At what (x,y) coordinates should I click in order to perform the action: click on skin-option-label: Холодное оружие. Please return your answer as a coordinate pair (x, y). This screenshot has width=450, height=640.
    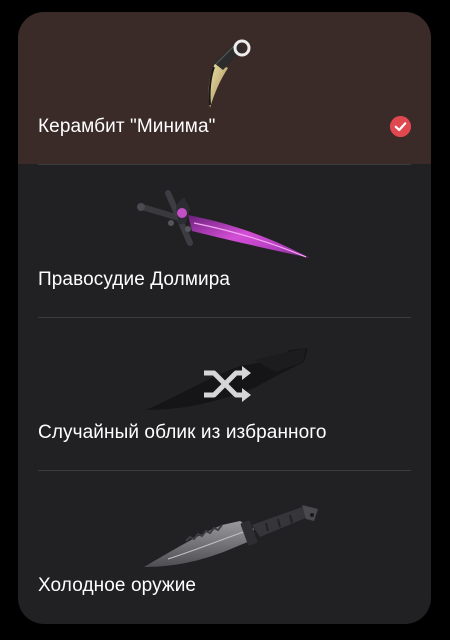
    Looking at the image, I should click on (117, 585).